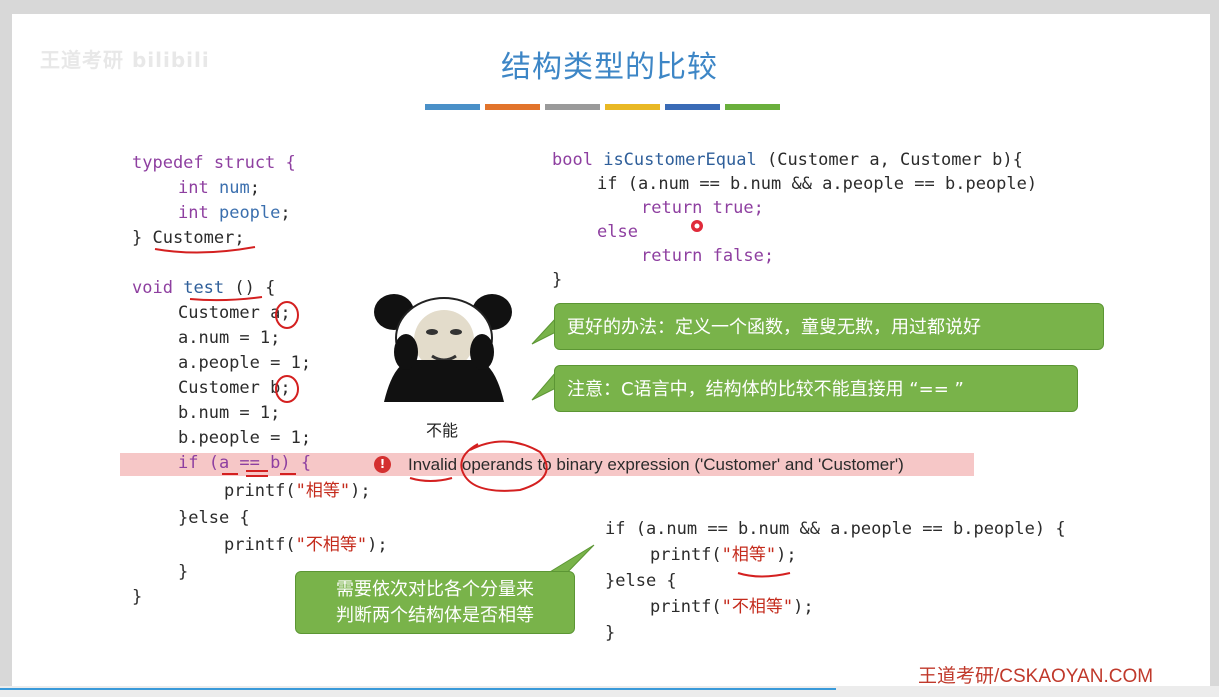  What do you see at coordinates (708, 256) in the screenshot?
I see `code-return-false: return false;` at bounding box center [708, 256].